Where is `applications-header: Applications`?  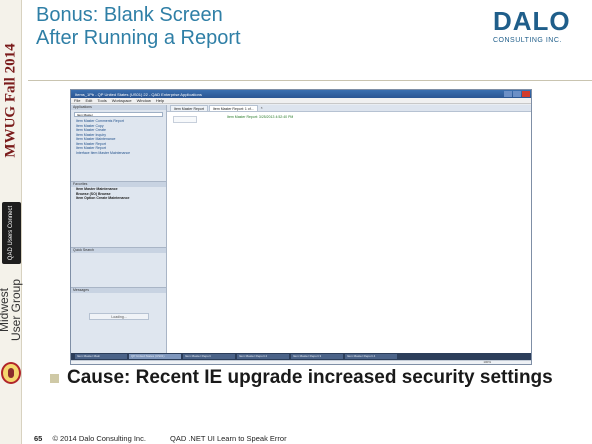 applications-header: Applications is located at coordinates (118, 107).